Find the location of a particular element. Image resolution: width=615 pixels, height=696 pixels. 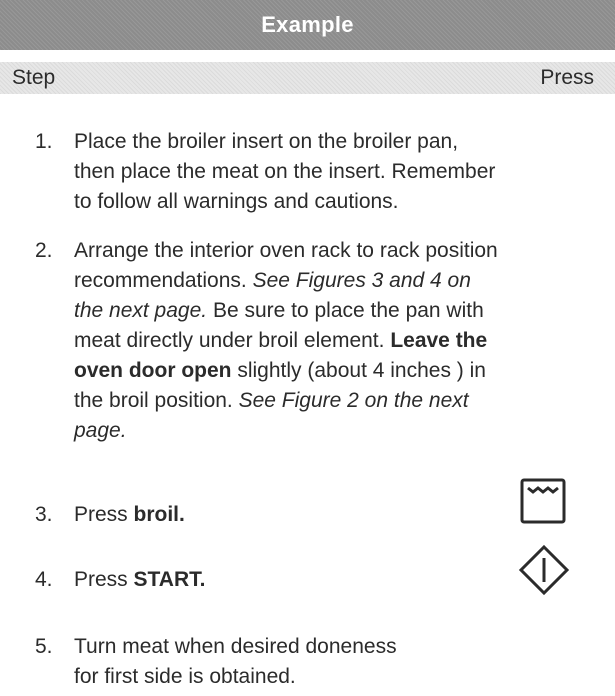

start-key-icon is located at coordinates (544, 570).